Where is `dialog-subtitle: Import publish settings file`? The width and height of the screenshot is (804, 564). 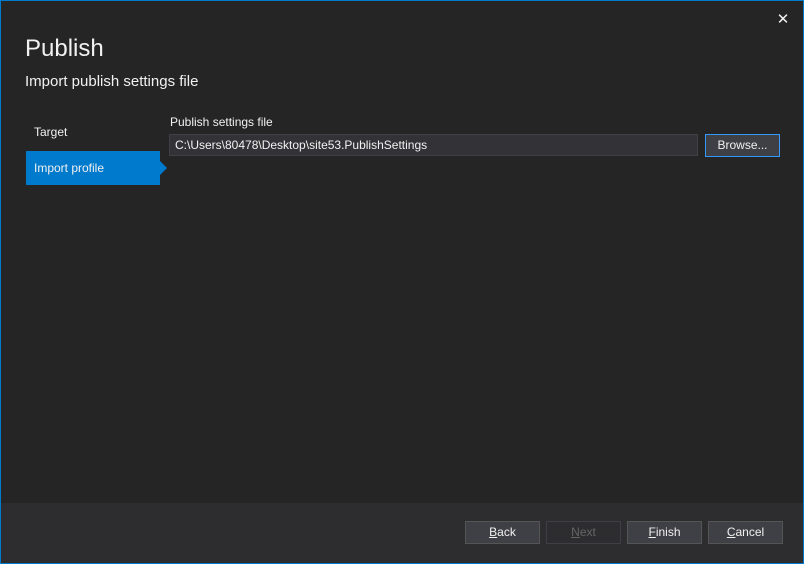
dialog-subtitle: Import publish settings file is located at coordinates (112, 81).